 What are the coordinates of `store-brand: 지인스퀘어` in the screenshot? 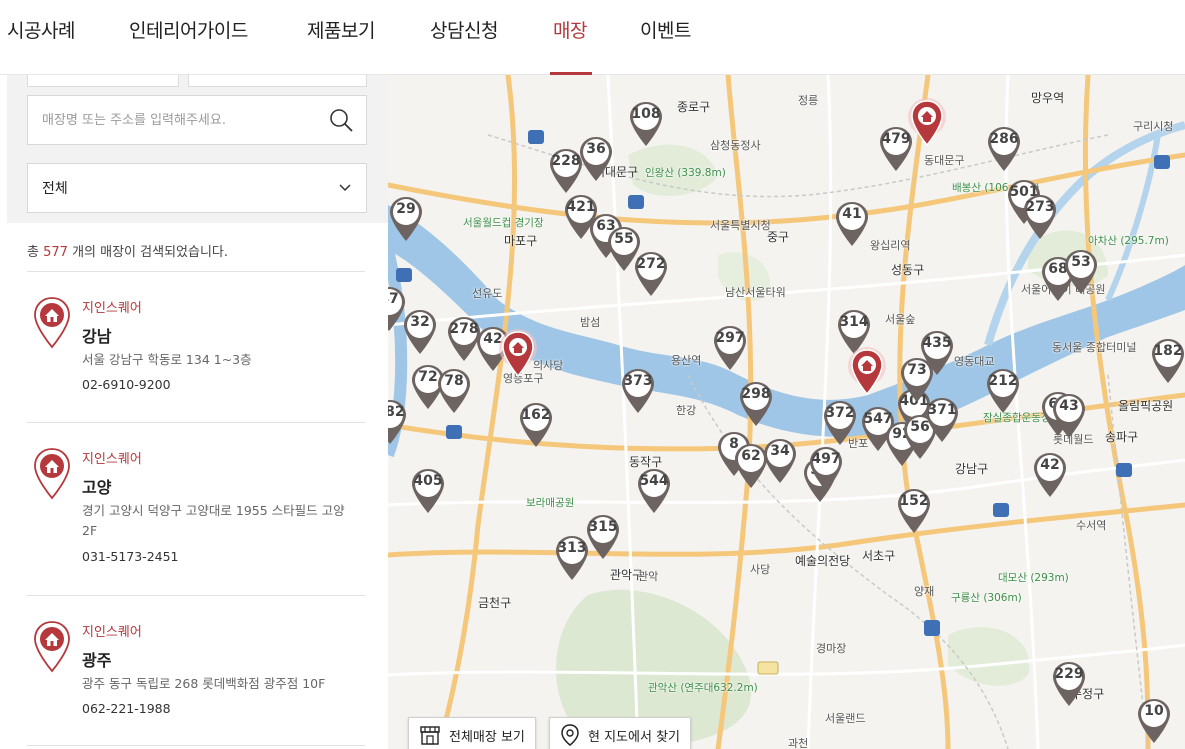 It's located at (112, 308).